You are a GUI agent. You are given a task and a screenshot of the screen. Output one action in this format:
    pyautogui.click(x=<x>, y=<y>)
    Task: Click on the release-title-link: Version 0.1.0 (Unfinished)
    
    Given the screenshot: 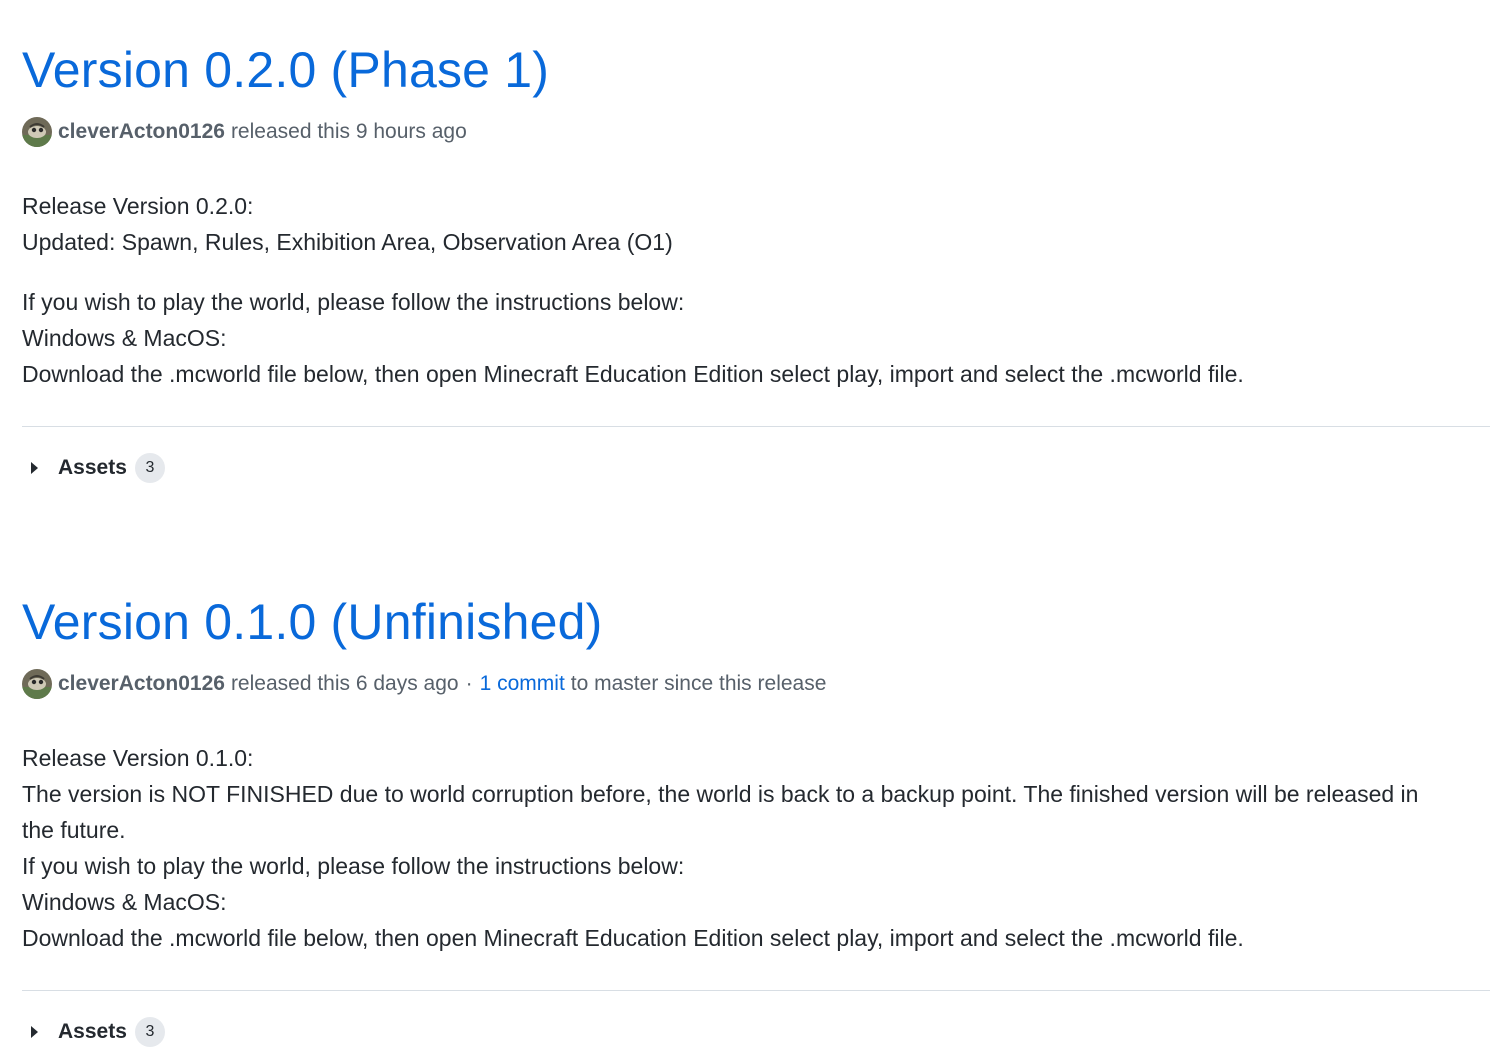 What is the action you would take?
    pyautogui.click(x=312, y=622)
    